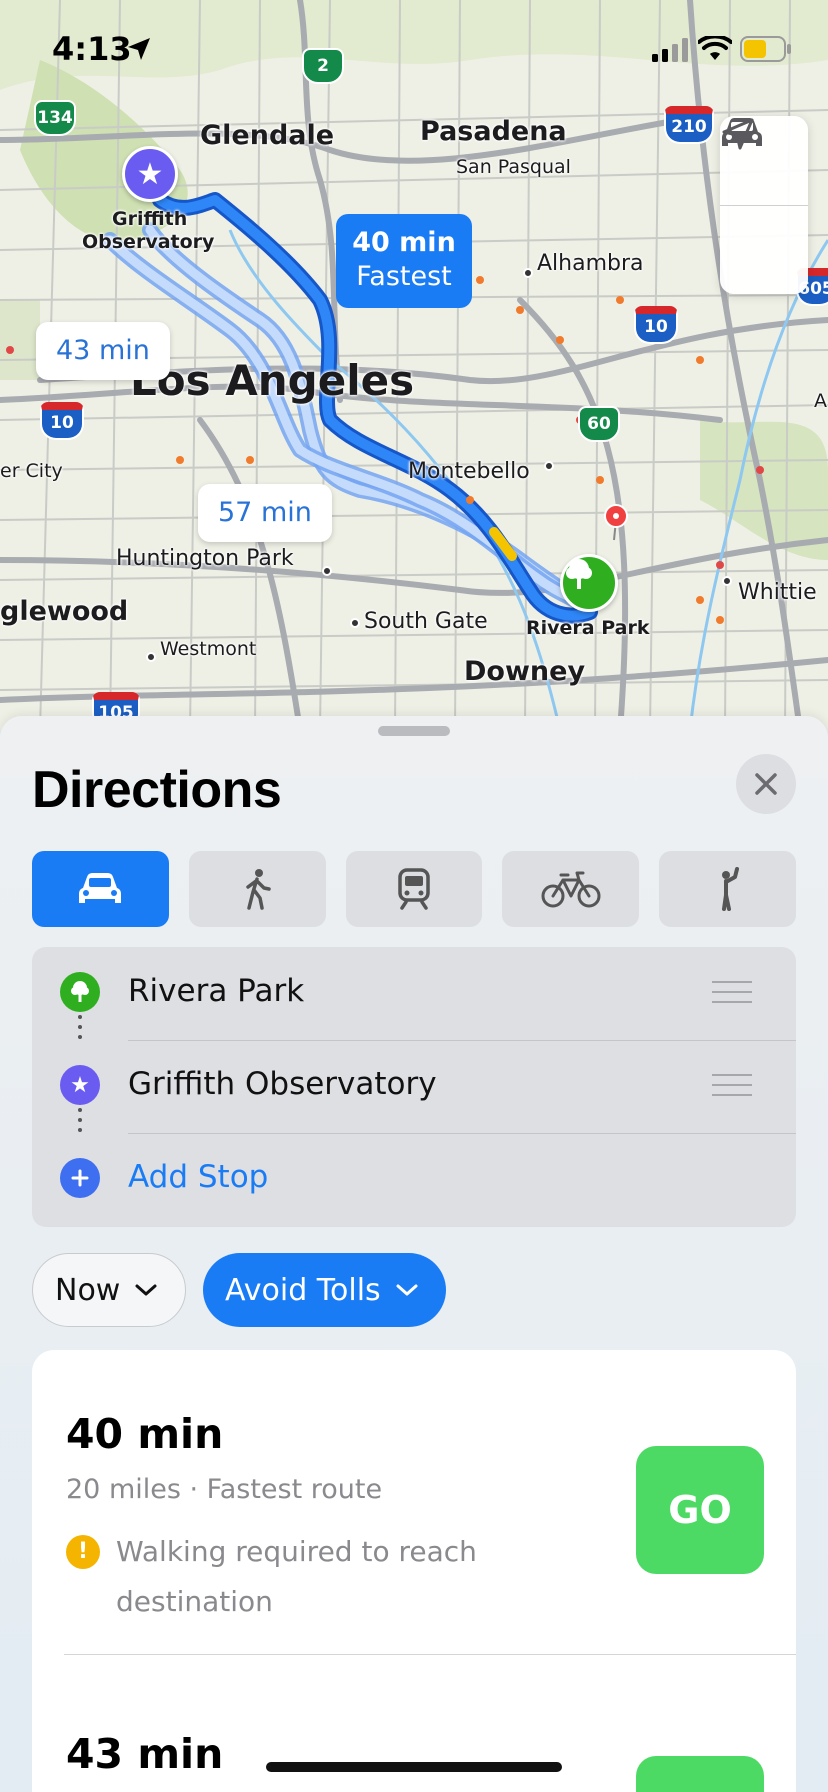 The image size is (828, 1792). I want to click on city-label-whittier: Whittie, so click(777, 592).